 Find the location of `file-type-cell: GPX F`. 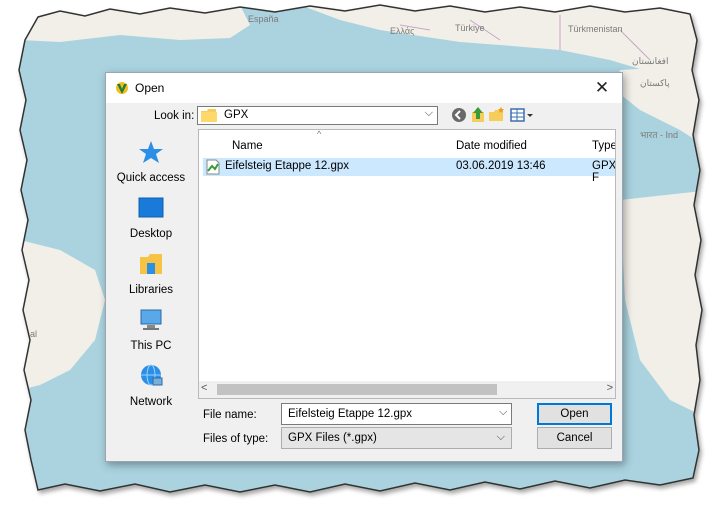

file-type-cell: GPX F is located at coordinates (604, 172).